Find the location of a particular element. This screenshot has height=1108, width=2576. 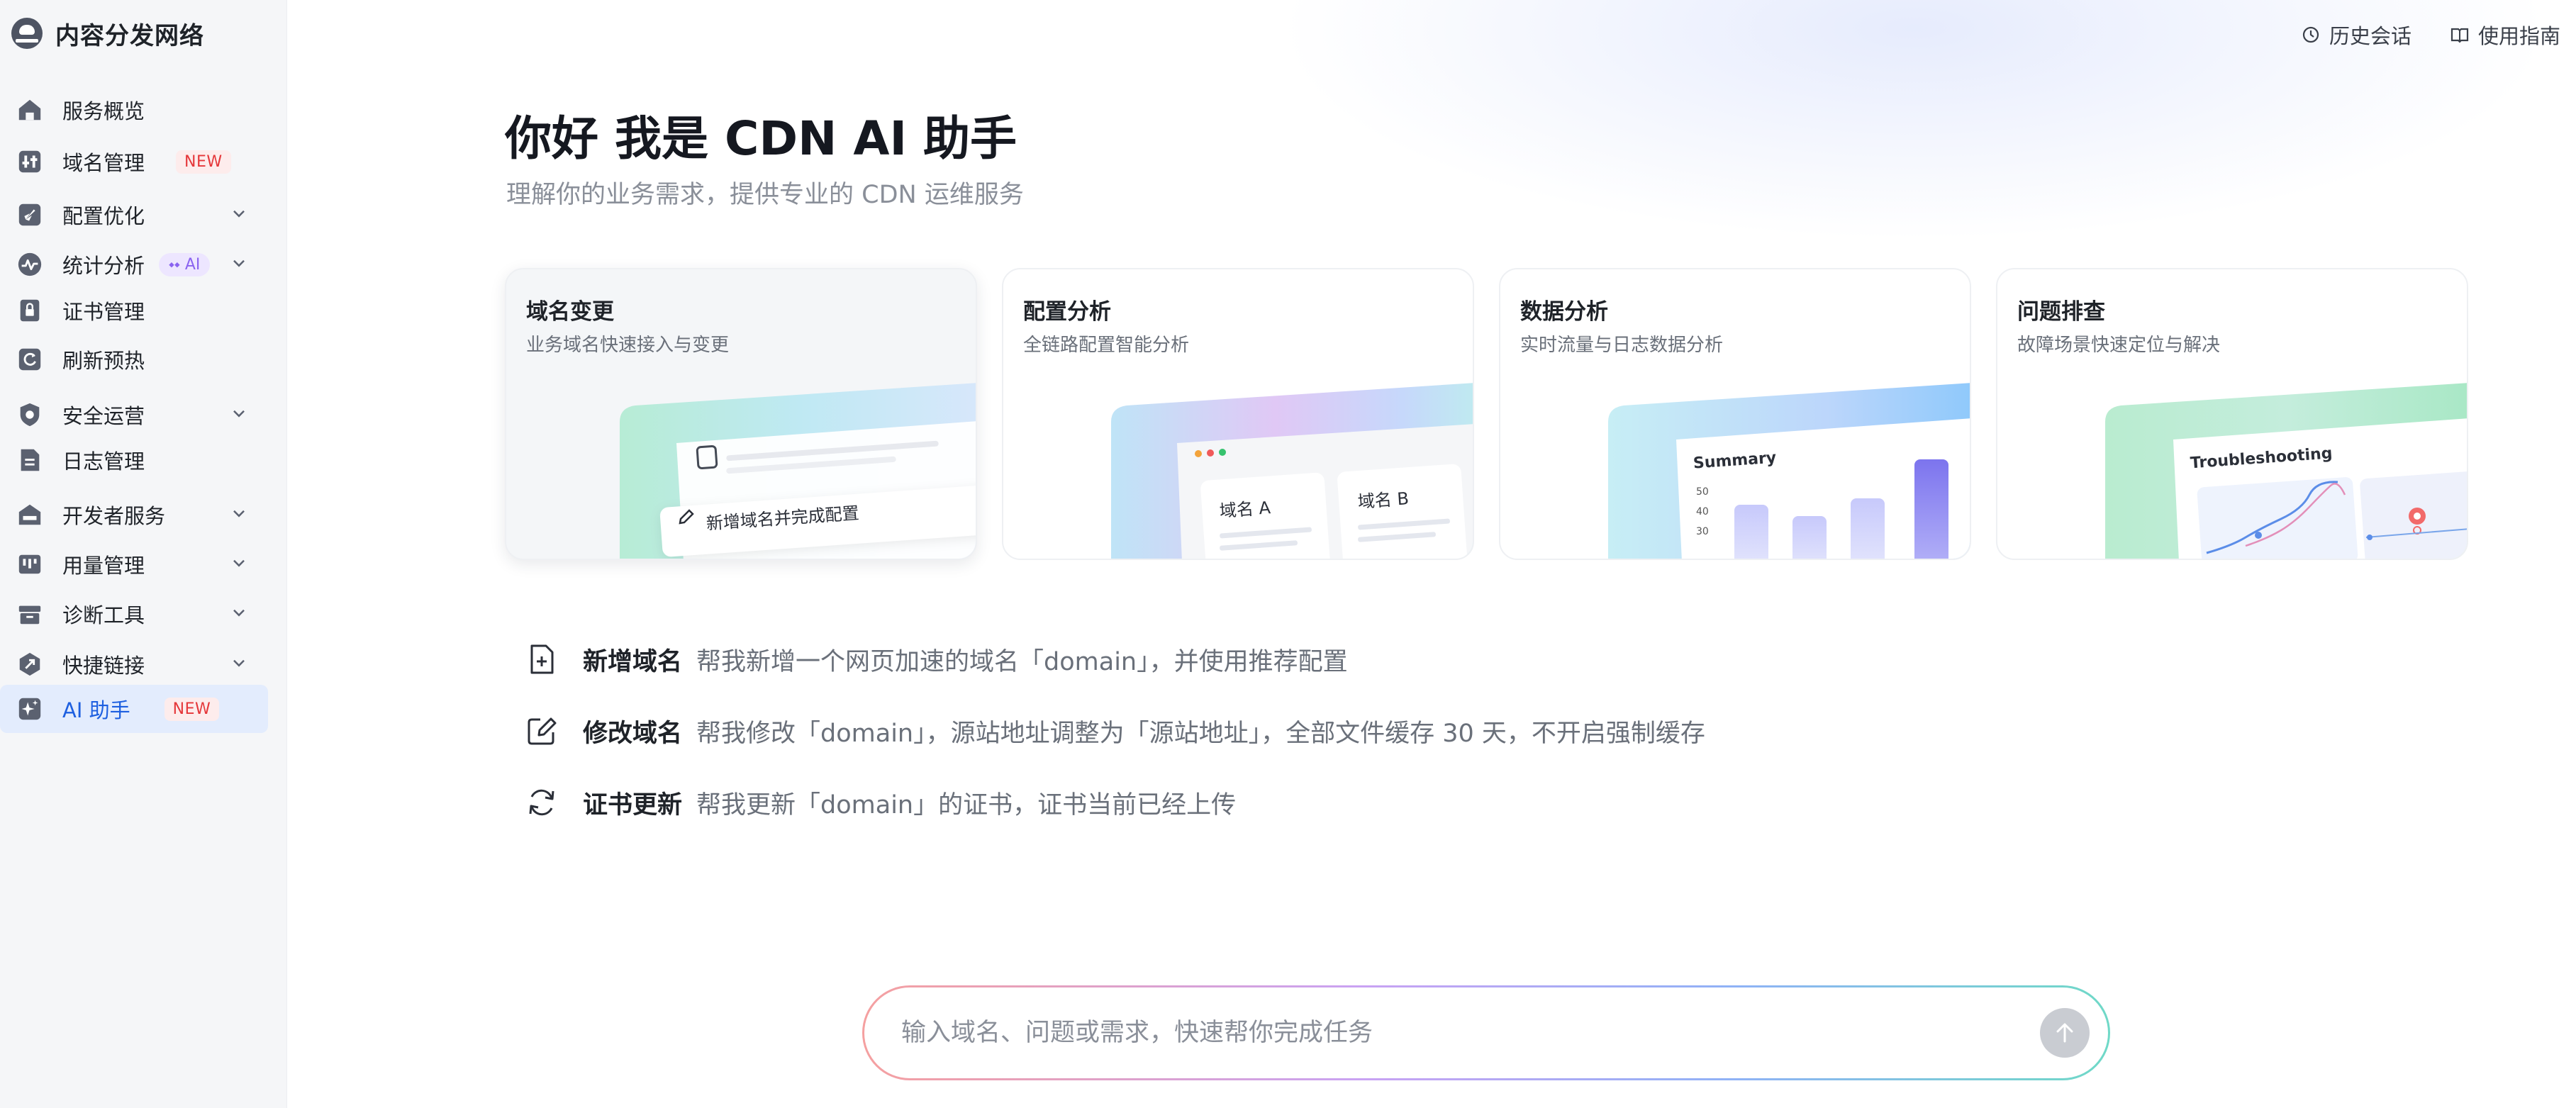

sidebar-item-logs: 日志管理 is located at coordinates (134, 460).